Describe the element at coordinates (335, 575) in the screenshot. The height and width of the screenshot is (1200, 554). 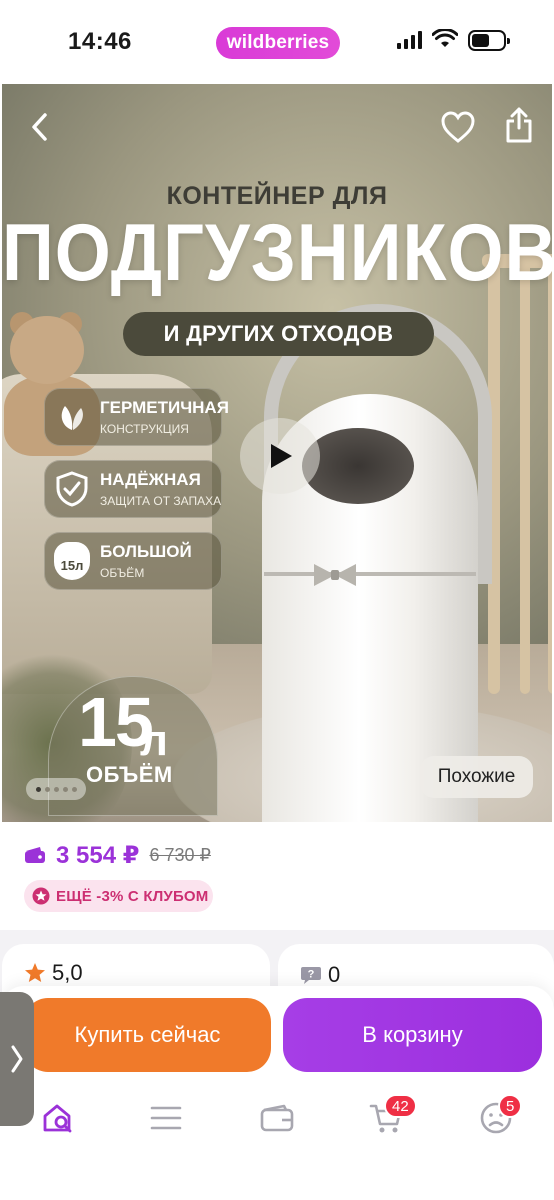
I see `bow-icon` at that location.